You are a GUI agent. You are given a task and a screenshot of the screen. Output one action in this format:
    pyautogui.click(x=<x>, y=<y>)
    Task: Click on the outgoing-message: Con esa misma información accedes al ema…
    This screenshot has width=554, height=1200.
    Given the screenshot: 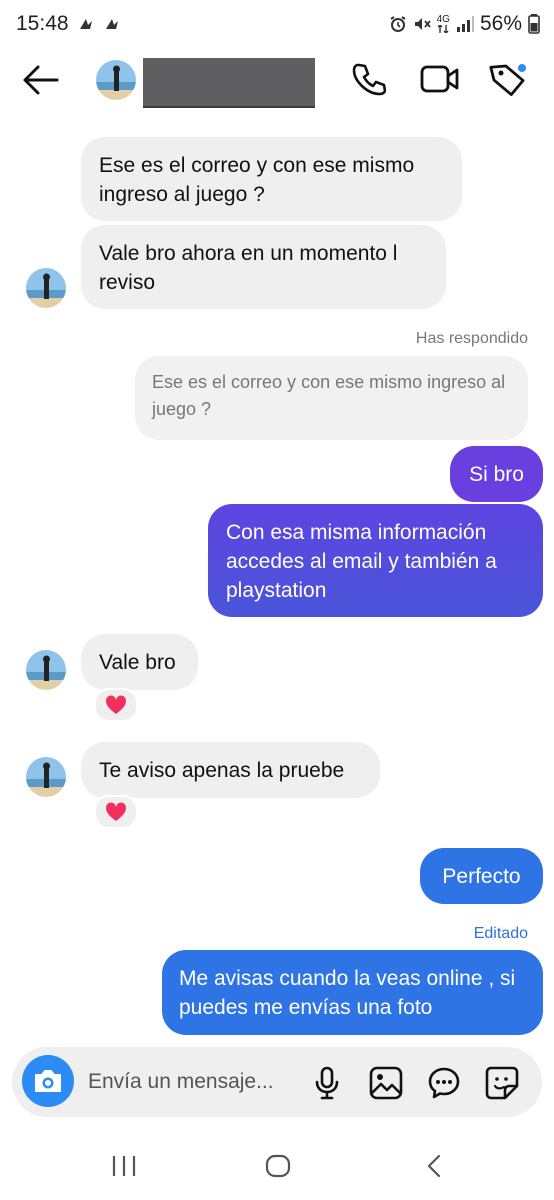 What is the action you would take?
    pyautogui.click(x=375, y=560)
    